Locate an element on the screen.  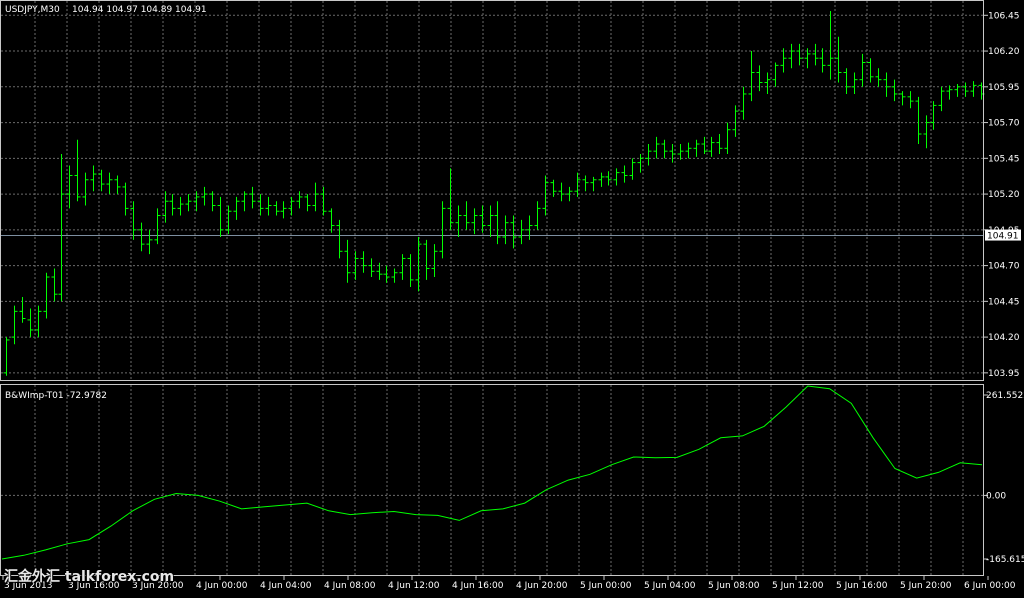
price-tick-label: 104.20 is located at coordinates (1004, 338).